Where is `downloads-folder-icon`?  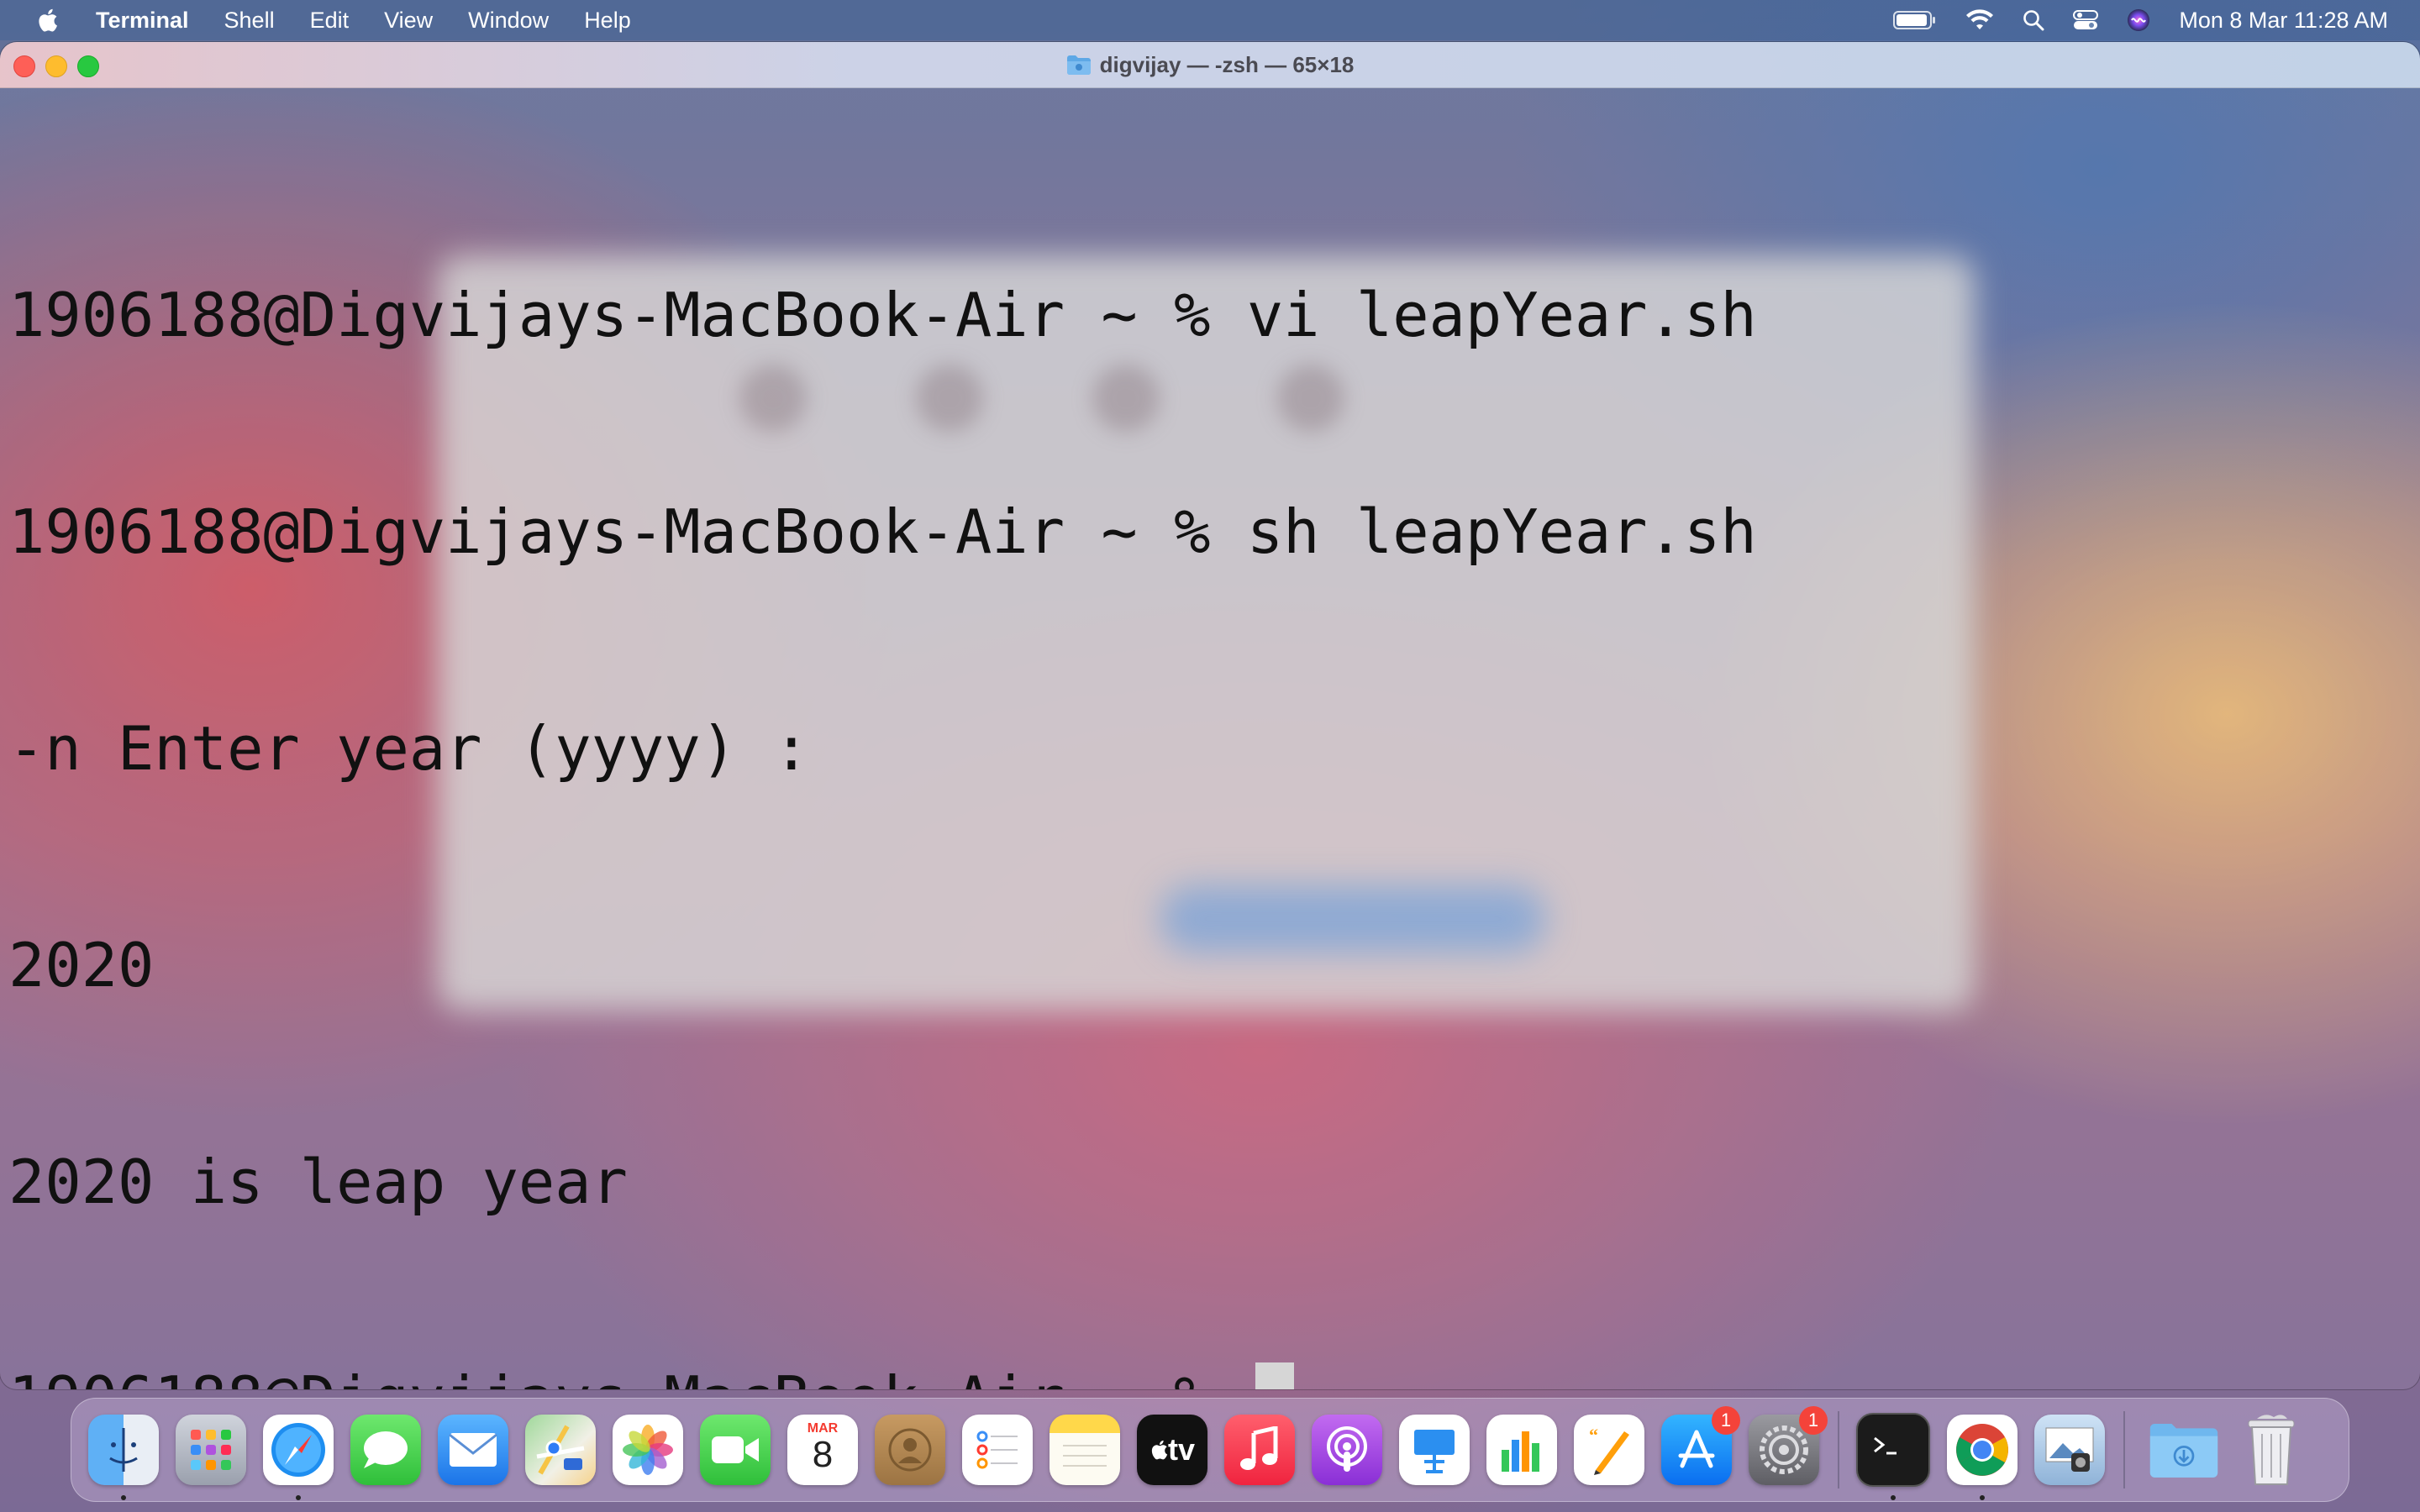
downloads-folder-icon is located at coordinates (2183, 1450).